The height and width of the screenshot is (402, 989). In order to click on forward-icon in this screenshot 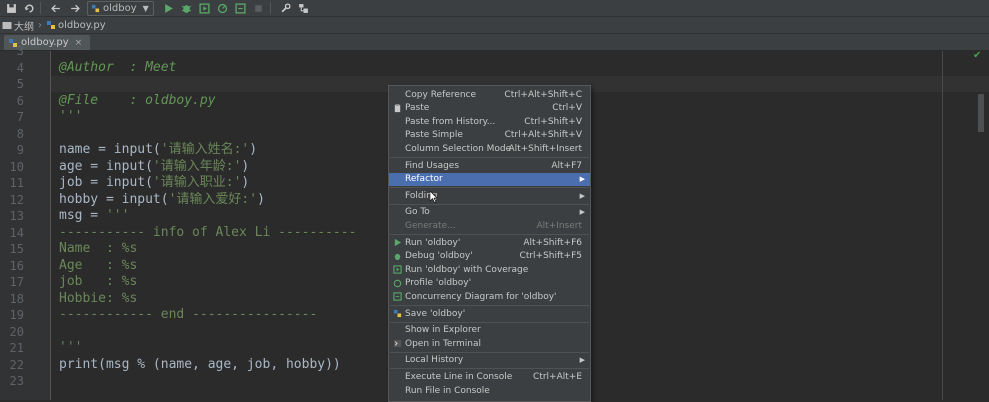, I will do `click(74, 8)`.